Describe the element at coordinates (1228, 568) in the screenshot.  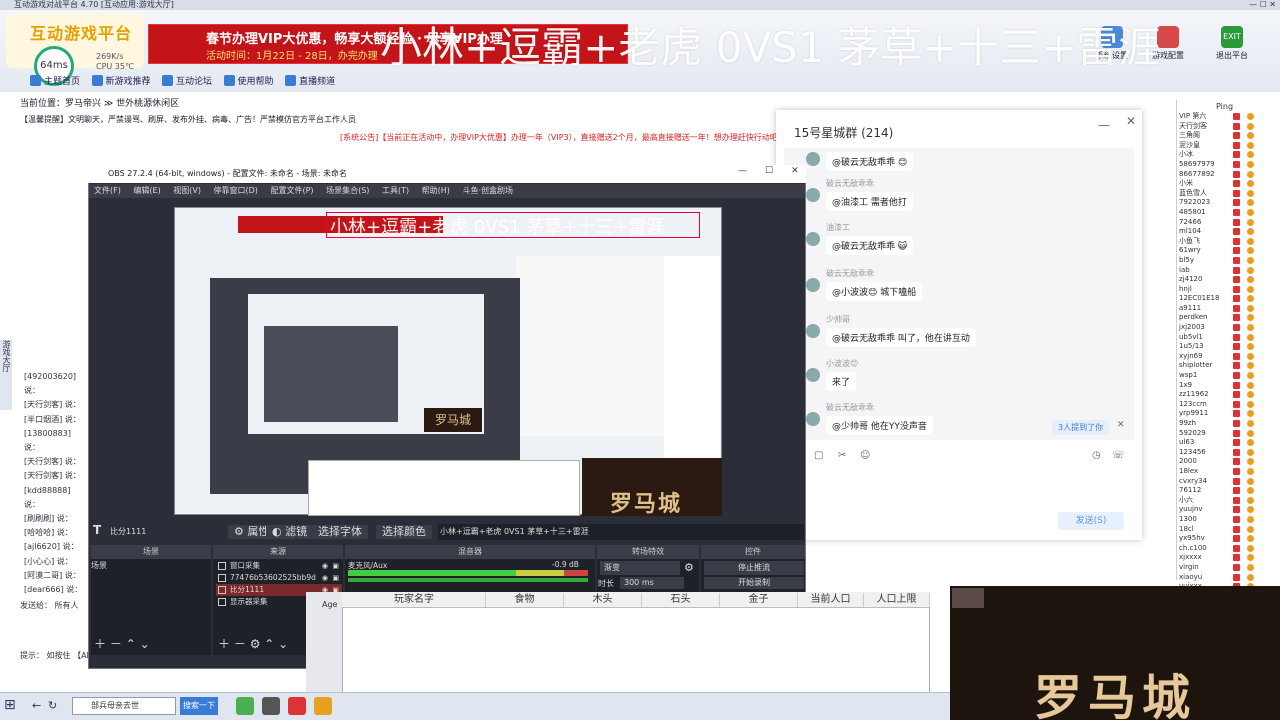
I see `player-row: virgin` at that location.